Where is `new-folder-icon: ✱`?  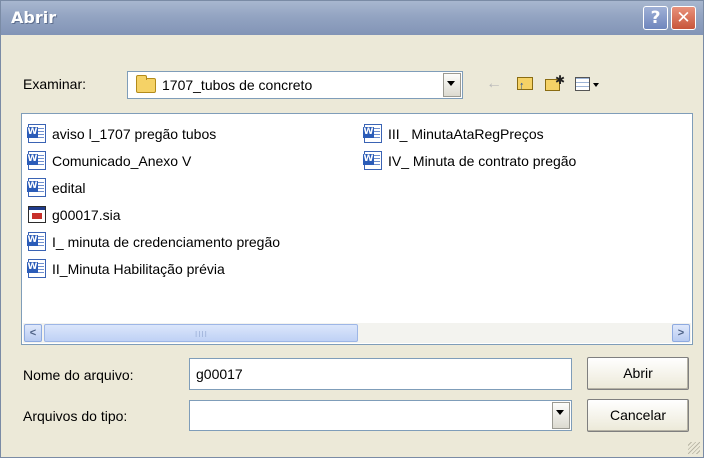 new-folder-icon: ✱ is located at coordinates (554, 84).